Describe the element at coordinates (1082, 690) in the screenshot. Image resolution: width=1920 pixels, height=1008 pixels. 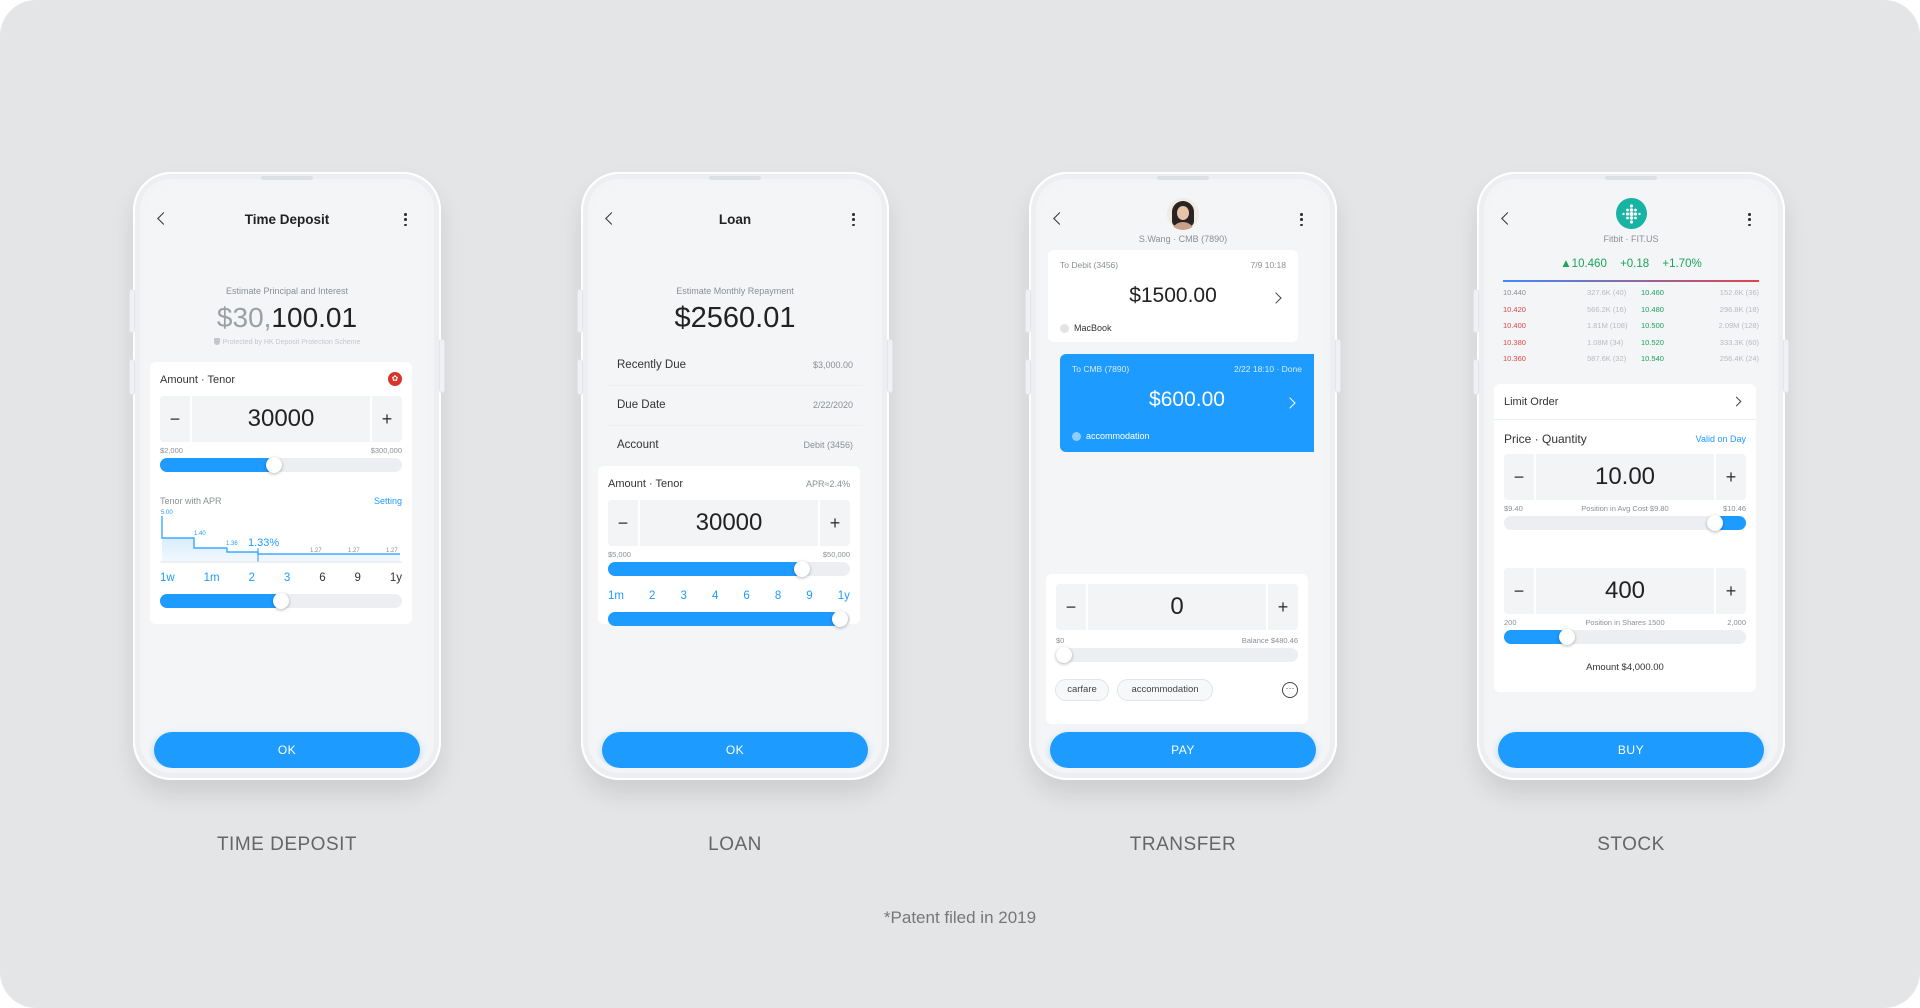
I see `note-chip: carfare` at that location.